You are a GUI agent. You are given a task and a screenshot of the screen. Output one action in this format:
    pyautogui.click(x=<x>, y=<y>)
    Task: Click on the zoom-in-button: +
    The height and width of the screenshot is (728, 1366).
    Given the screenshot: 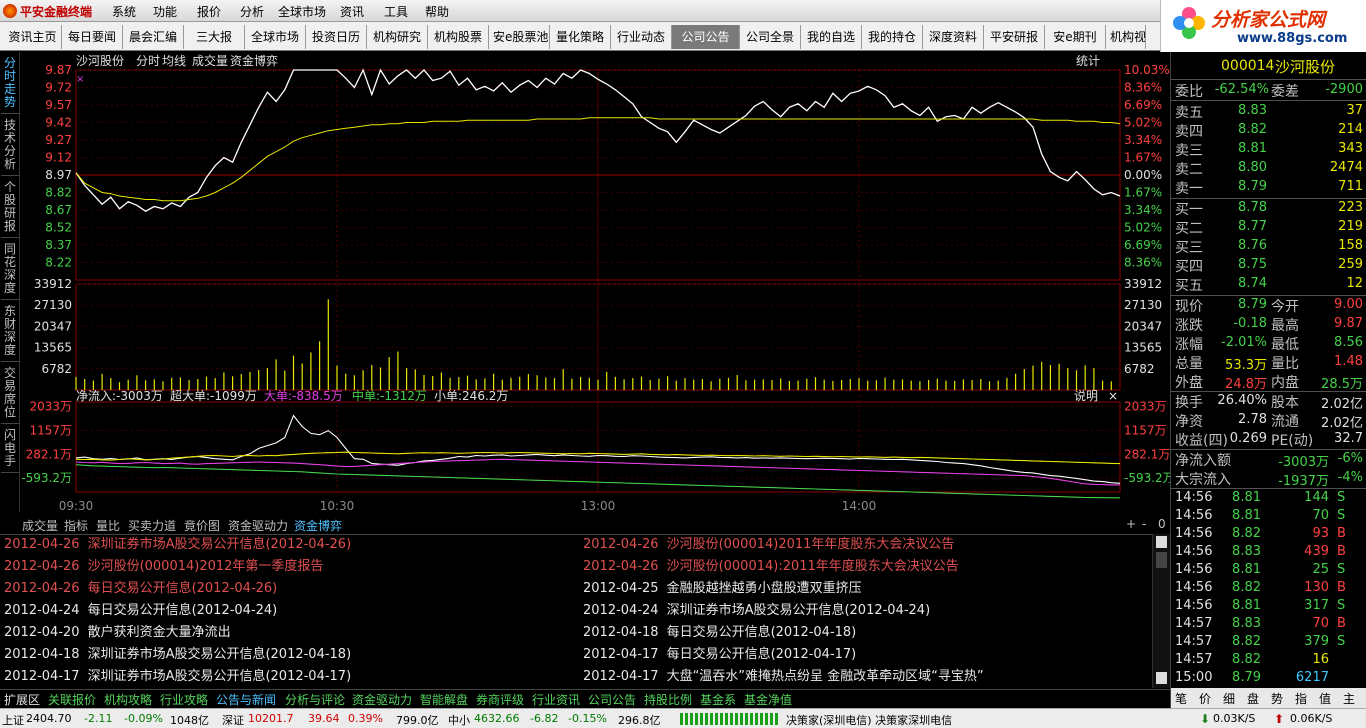 What is the action you would take?
    pyautogui.click(x=1131, y=524)
    